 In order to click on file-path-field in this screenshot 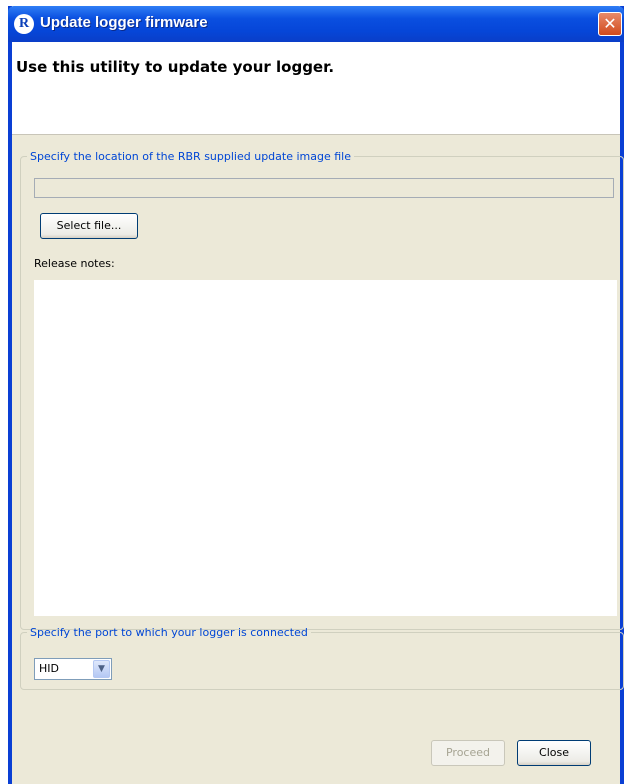, I will do `click(324, 188)`.